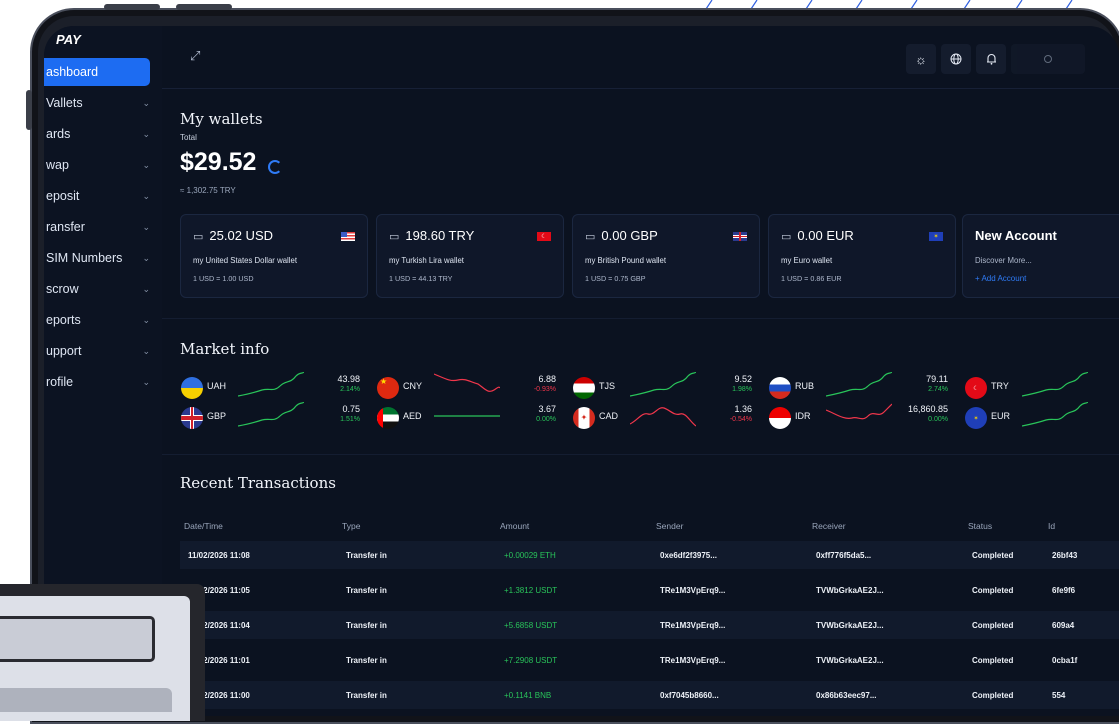 Image resolution: width=1119 pixels, height=724 pixels. Describe the element at coordinates (350, 389) in the screenshot. I see `currency-change: 2.14%` at that location.